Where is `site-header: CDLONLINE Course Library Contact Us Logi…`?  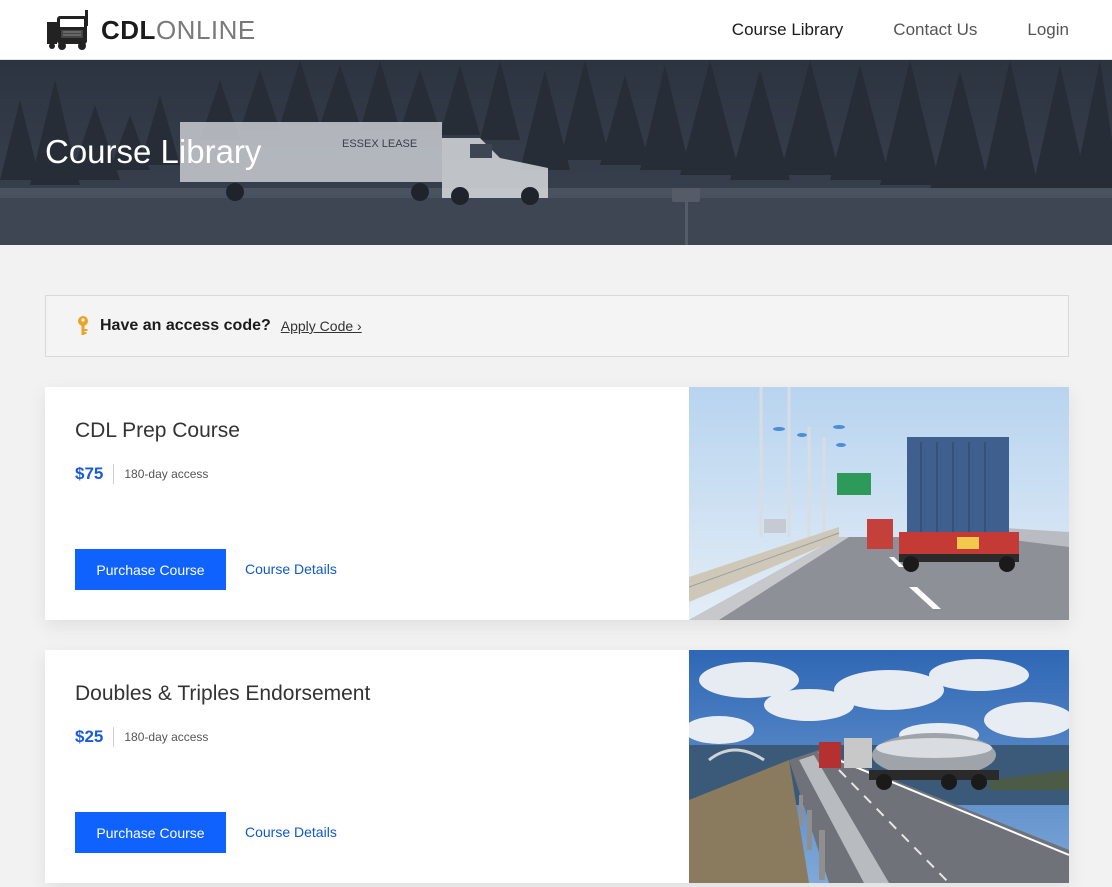
site-header: CDLONLINE Course Library Contact Us Logi… is located at coordinates (556, 30).